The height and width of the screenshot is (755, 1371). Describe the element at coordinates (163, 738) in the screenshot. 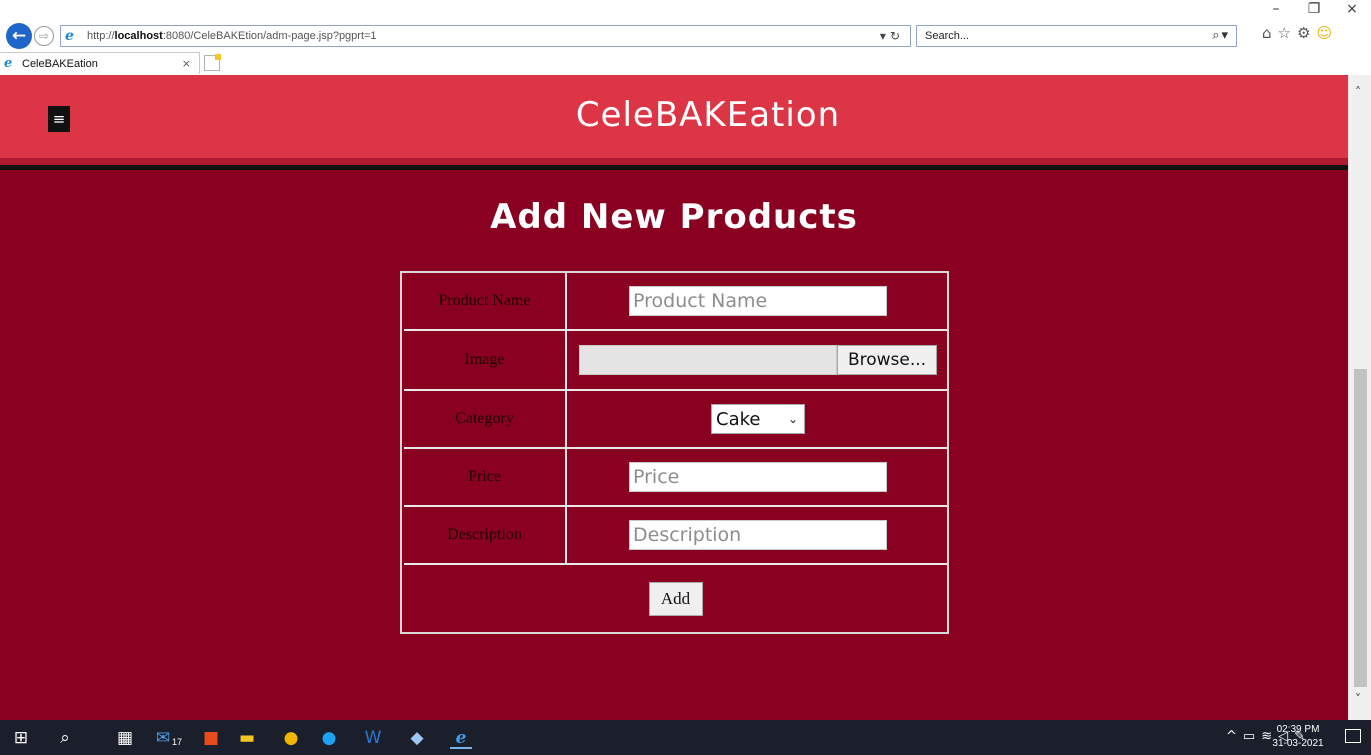

I see `mail-icon: ✉` at that location.